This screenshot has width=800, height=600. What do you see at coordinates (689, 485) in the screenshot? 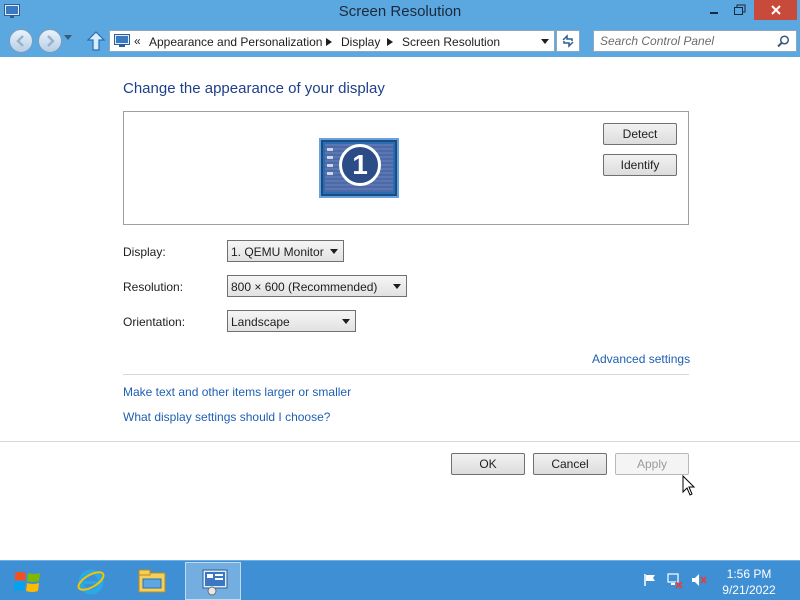
I see `mouse-cursor-icon` at bounding box center [689, 485].